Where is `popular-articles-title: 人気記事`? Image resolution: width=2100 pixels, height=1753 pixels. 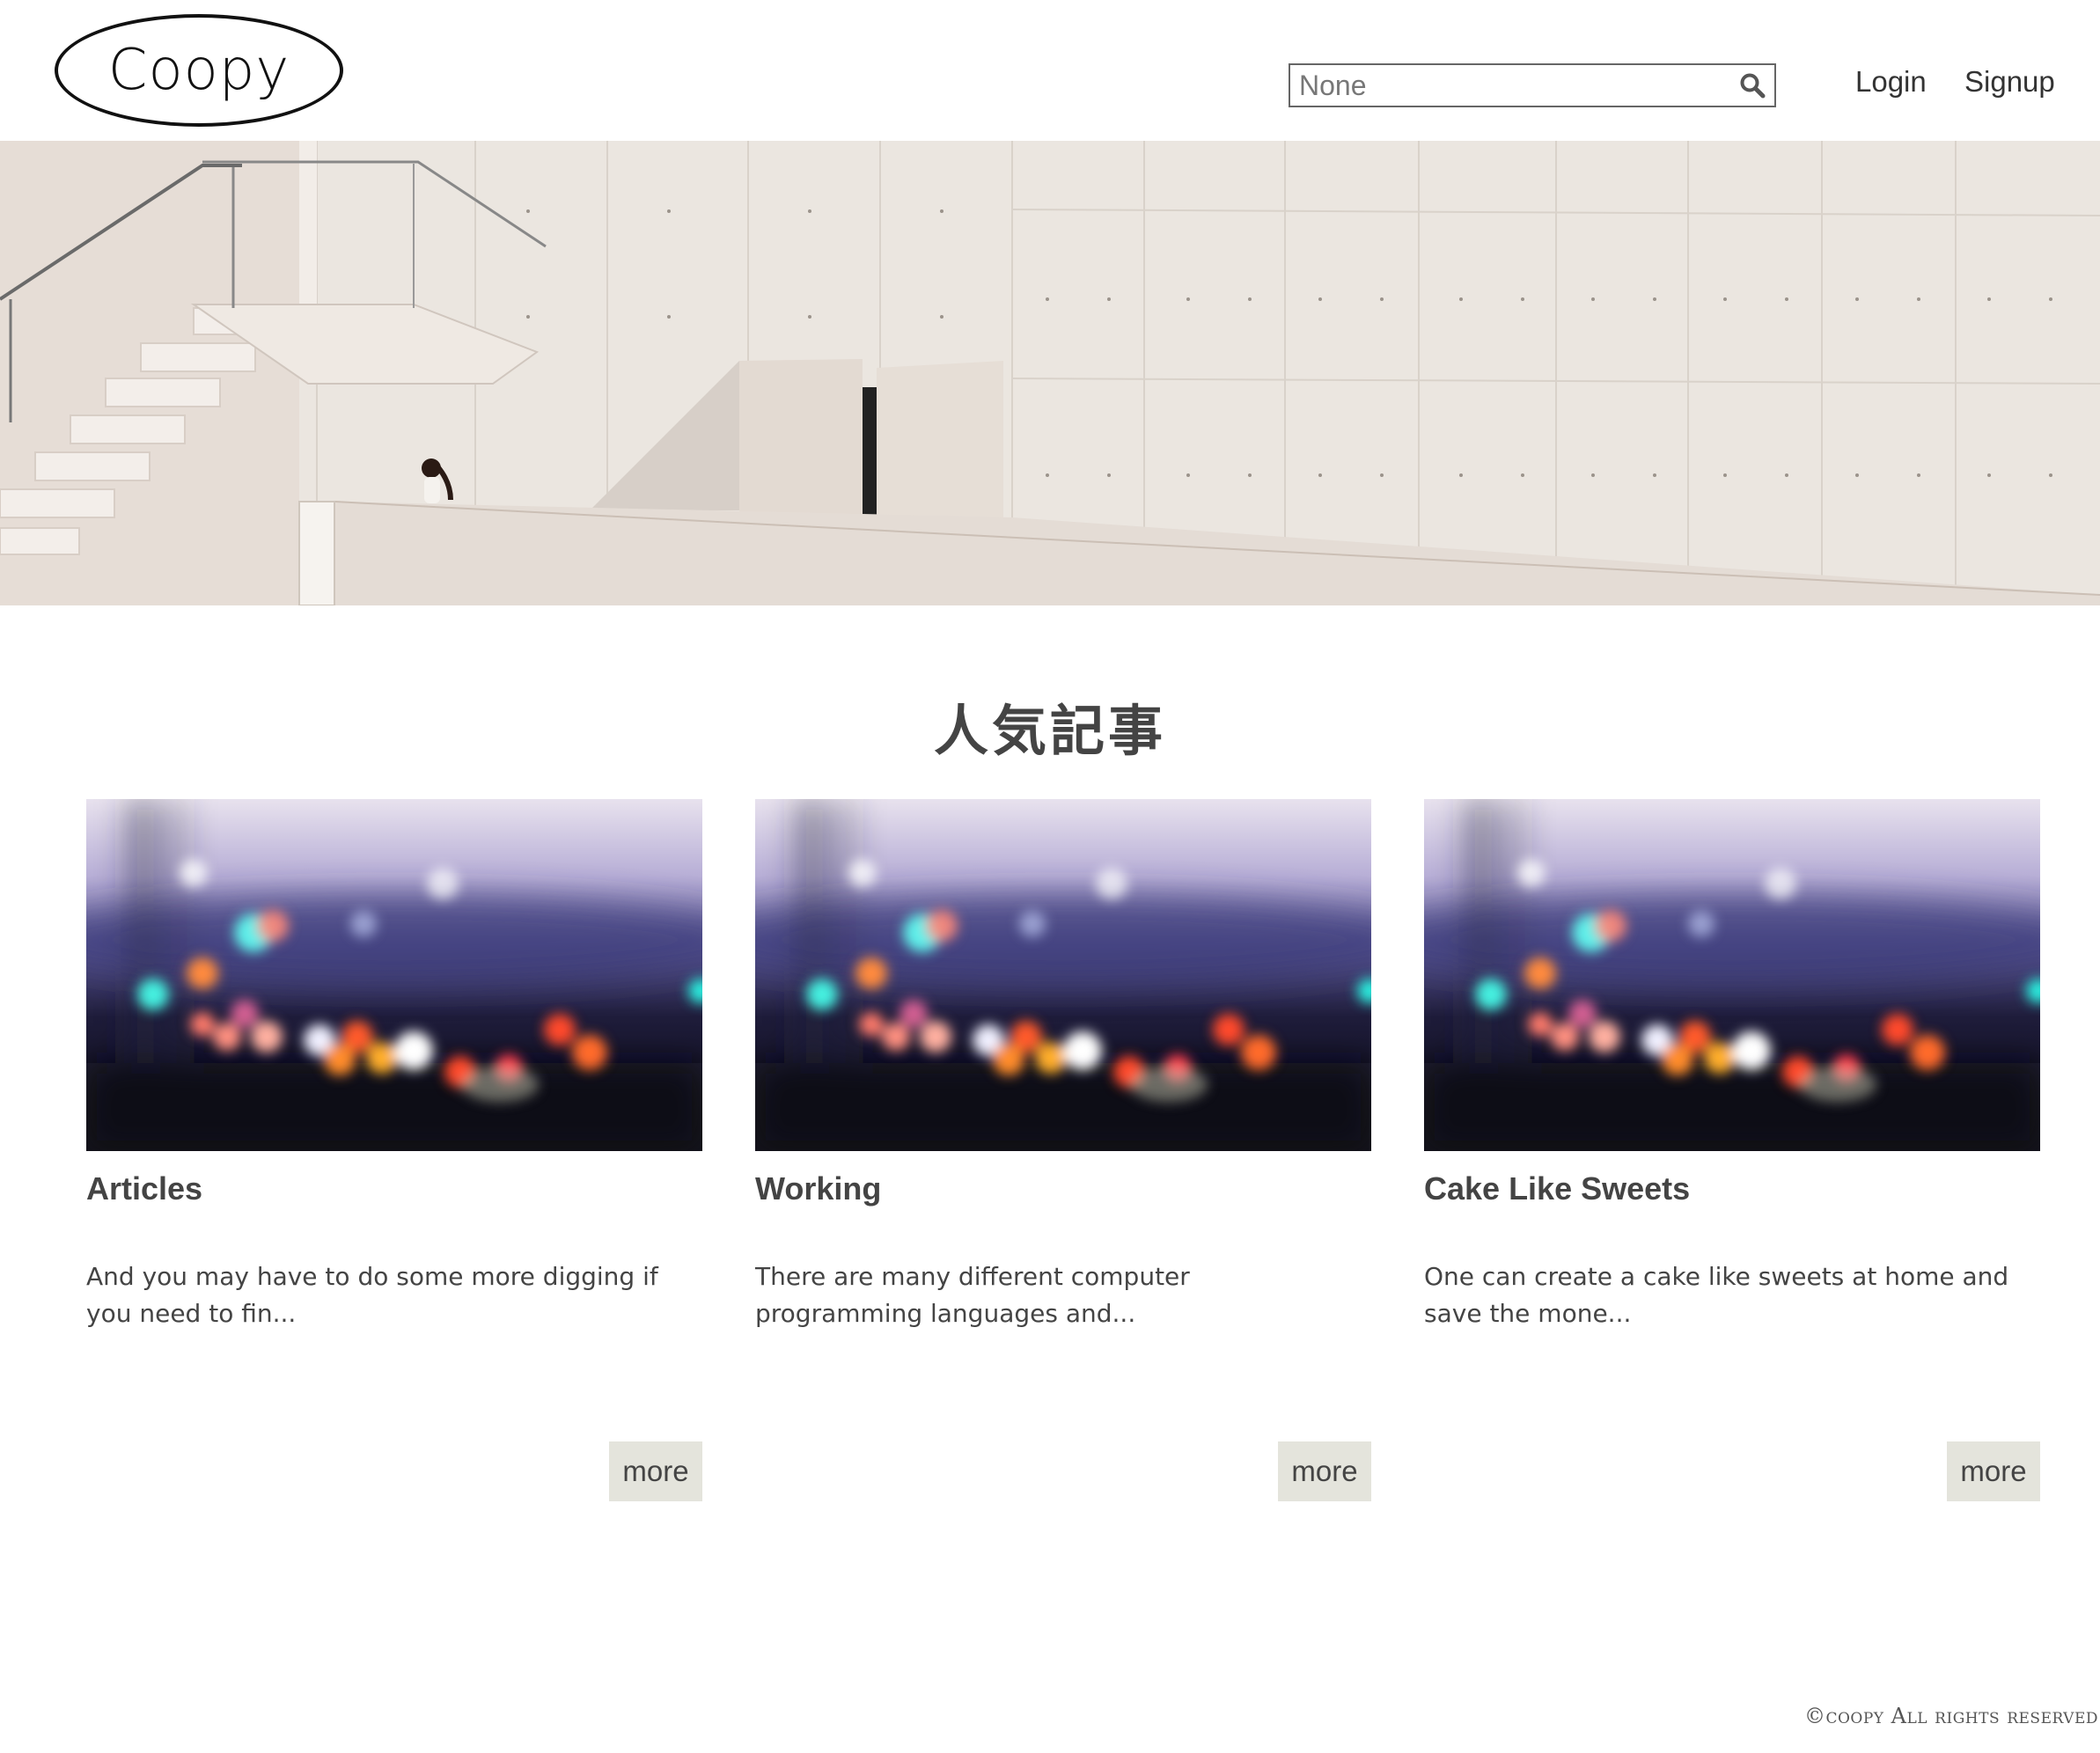 popular-articles-title: 人気記事 is located at coordinates (1049, 731).